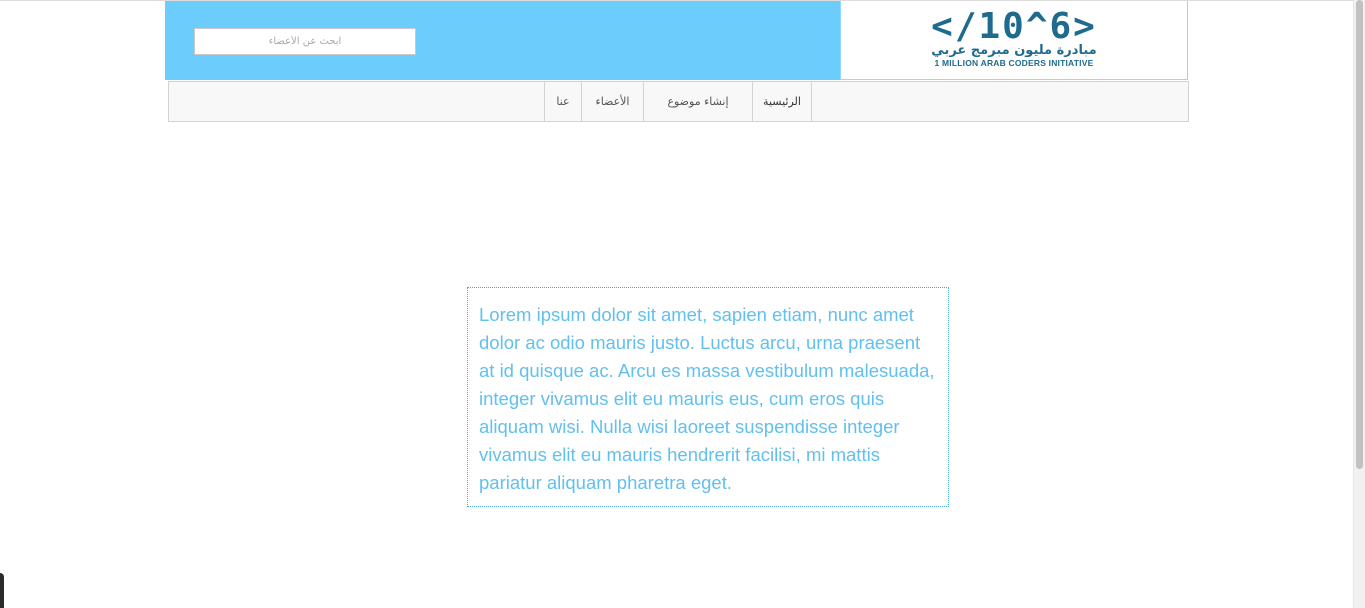 This screenshot has width=1365, height=608. I want to click on edge-widget, so click(2, 590).